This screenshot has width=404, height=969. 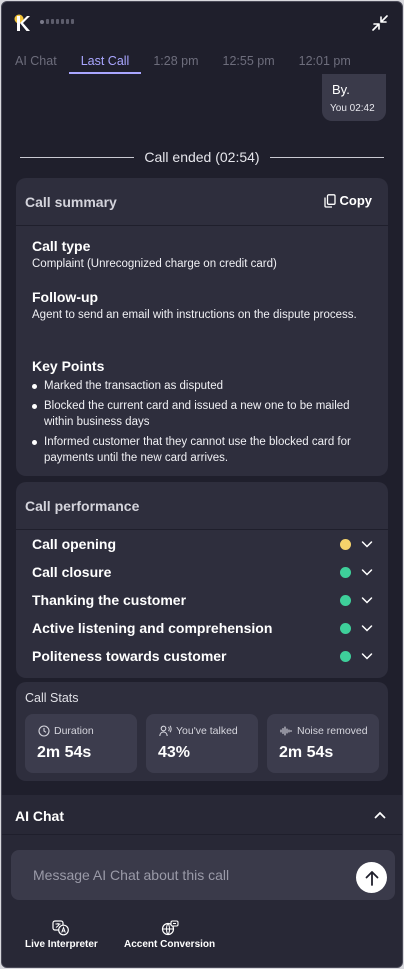 I want to click on stat-label: You've talked, so click(x=207, y=731).